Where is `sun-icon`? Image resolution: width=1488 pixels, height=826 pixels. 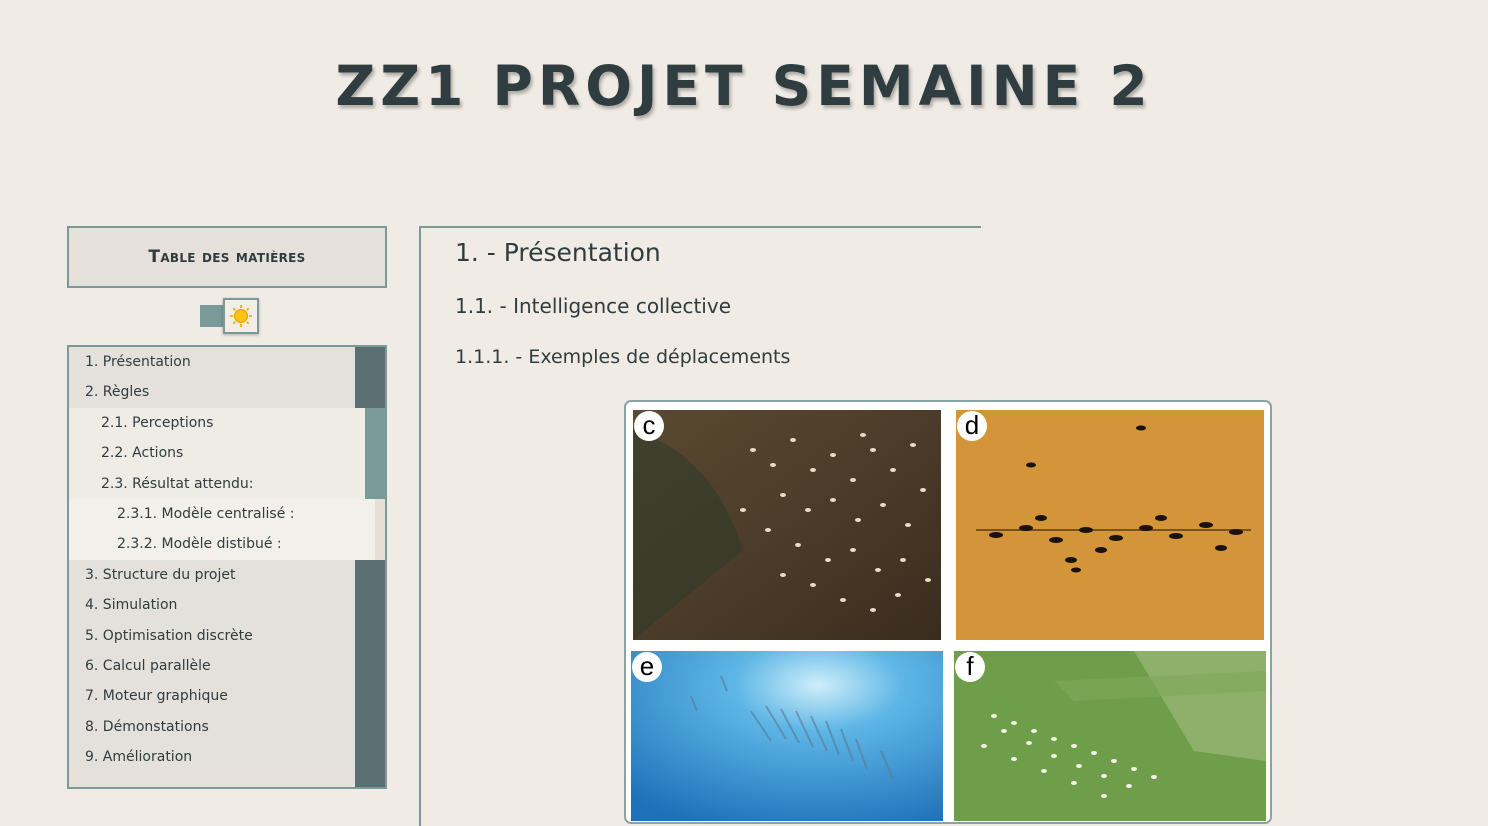 sun-icon is located at coordinates (241, 316).